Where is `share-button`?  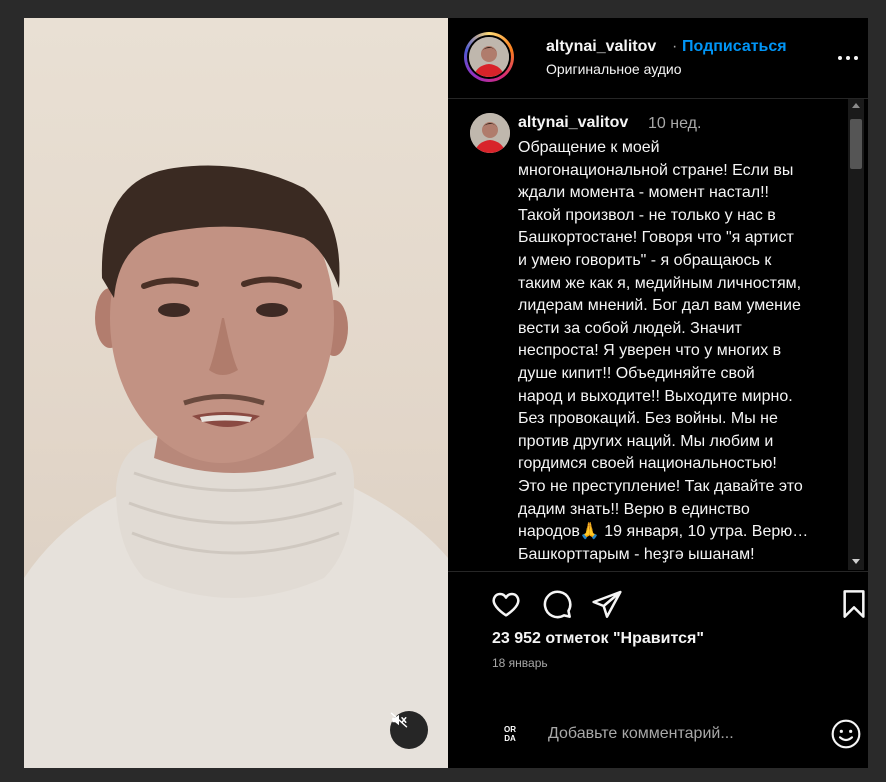 share-button is located at coordinates (607, 604).